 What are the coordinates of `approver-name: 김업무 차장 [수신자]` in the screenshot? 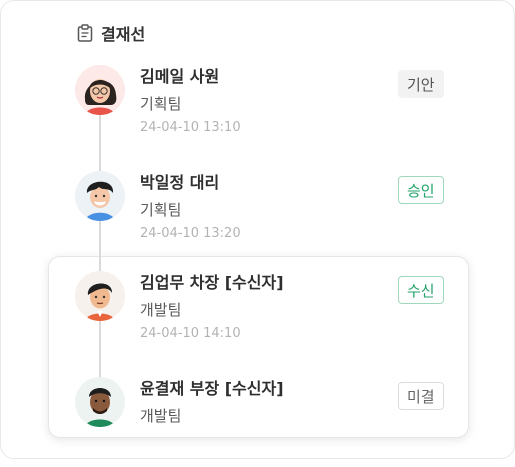 It's located at (212, 282).